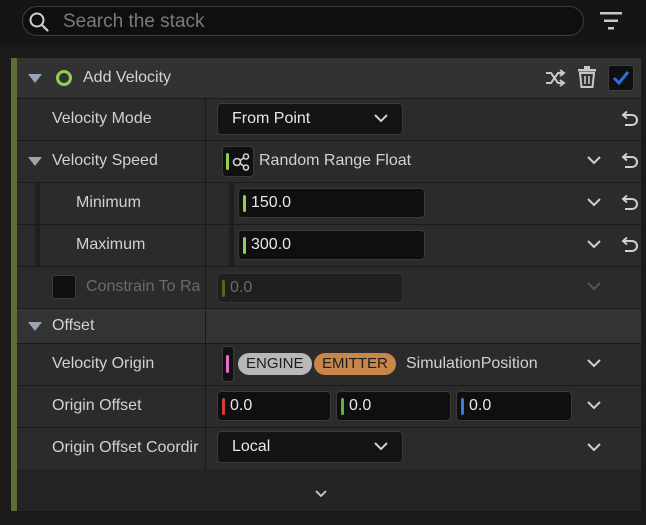 The height and width of the screenshot is (525, 646). Describe the element at coordinates (39, 22) in the screenshot. I see `search-icon` at that location.